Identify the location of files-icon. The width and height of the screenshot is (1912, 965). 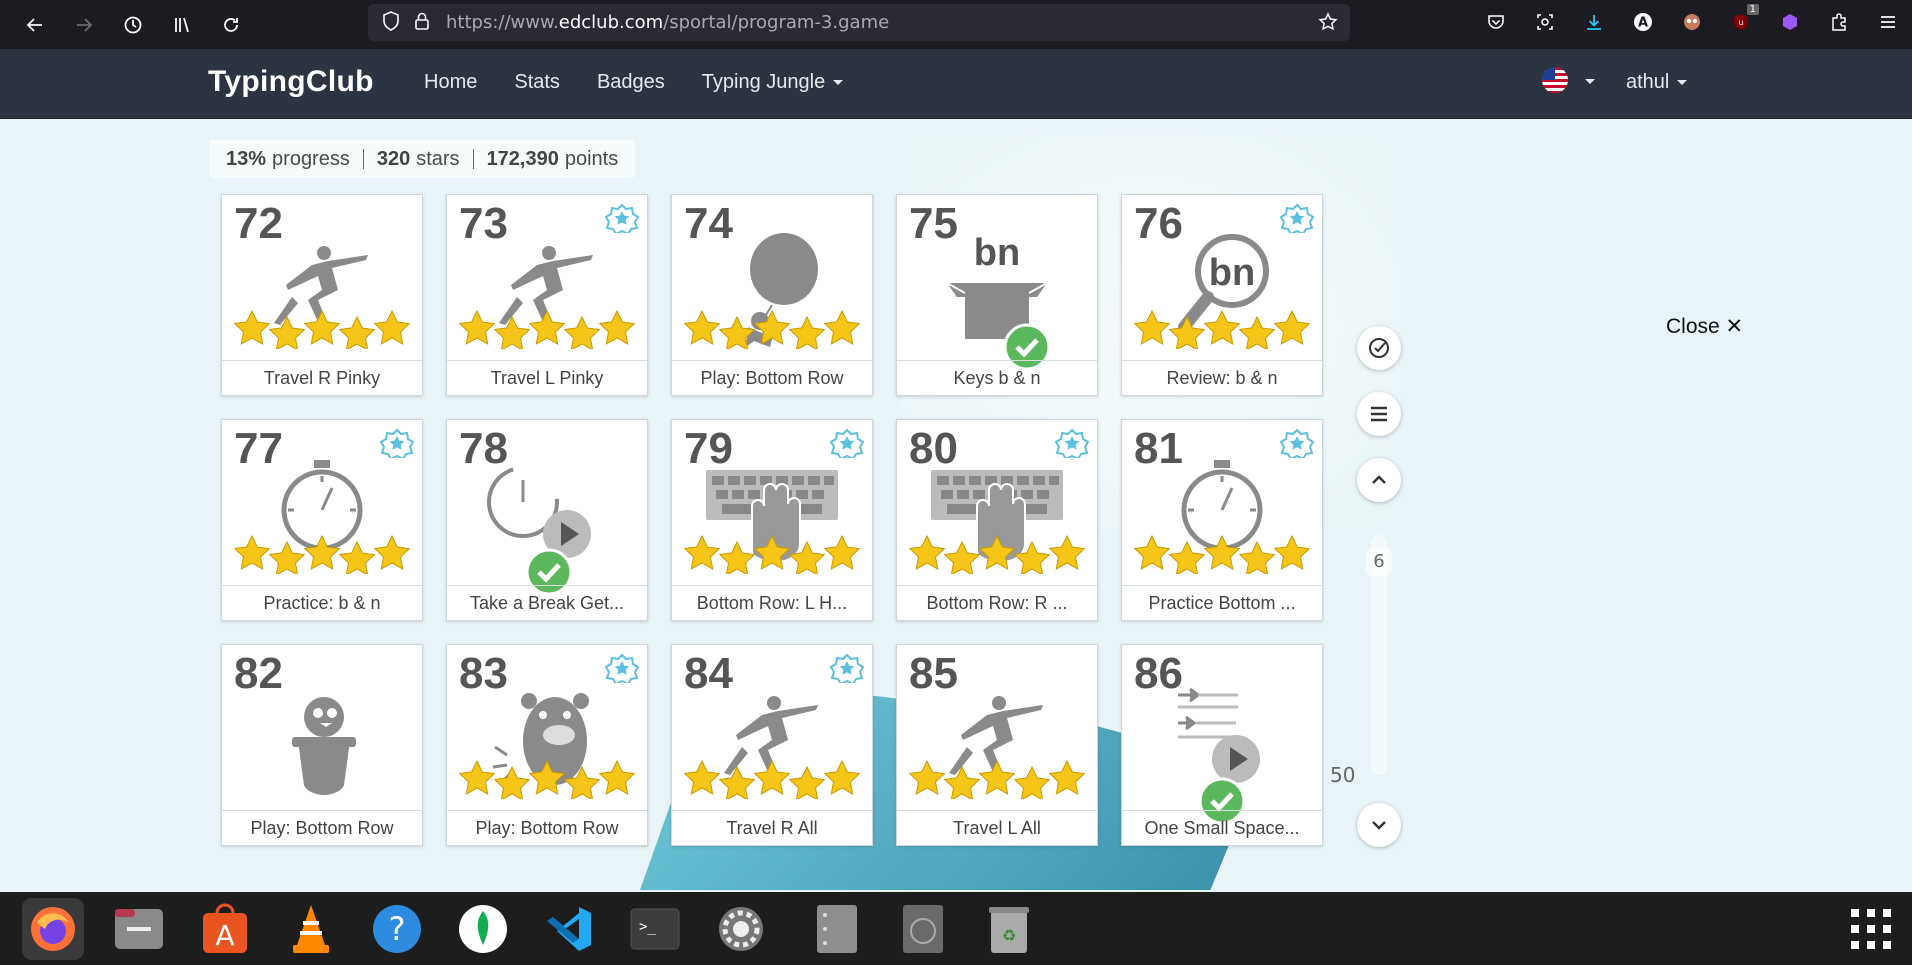
(139, 929).